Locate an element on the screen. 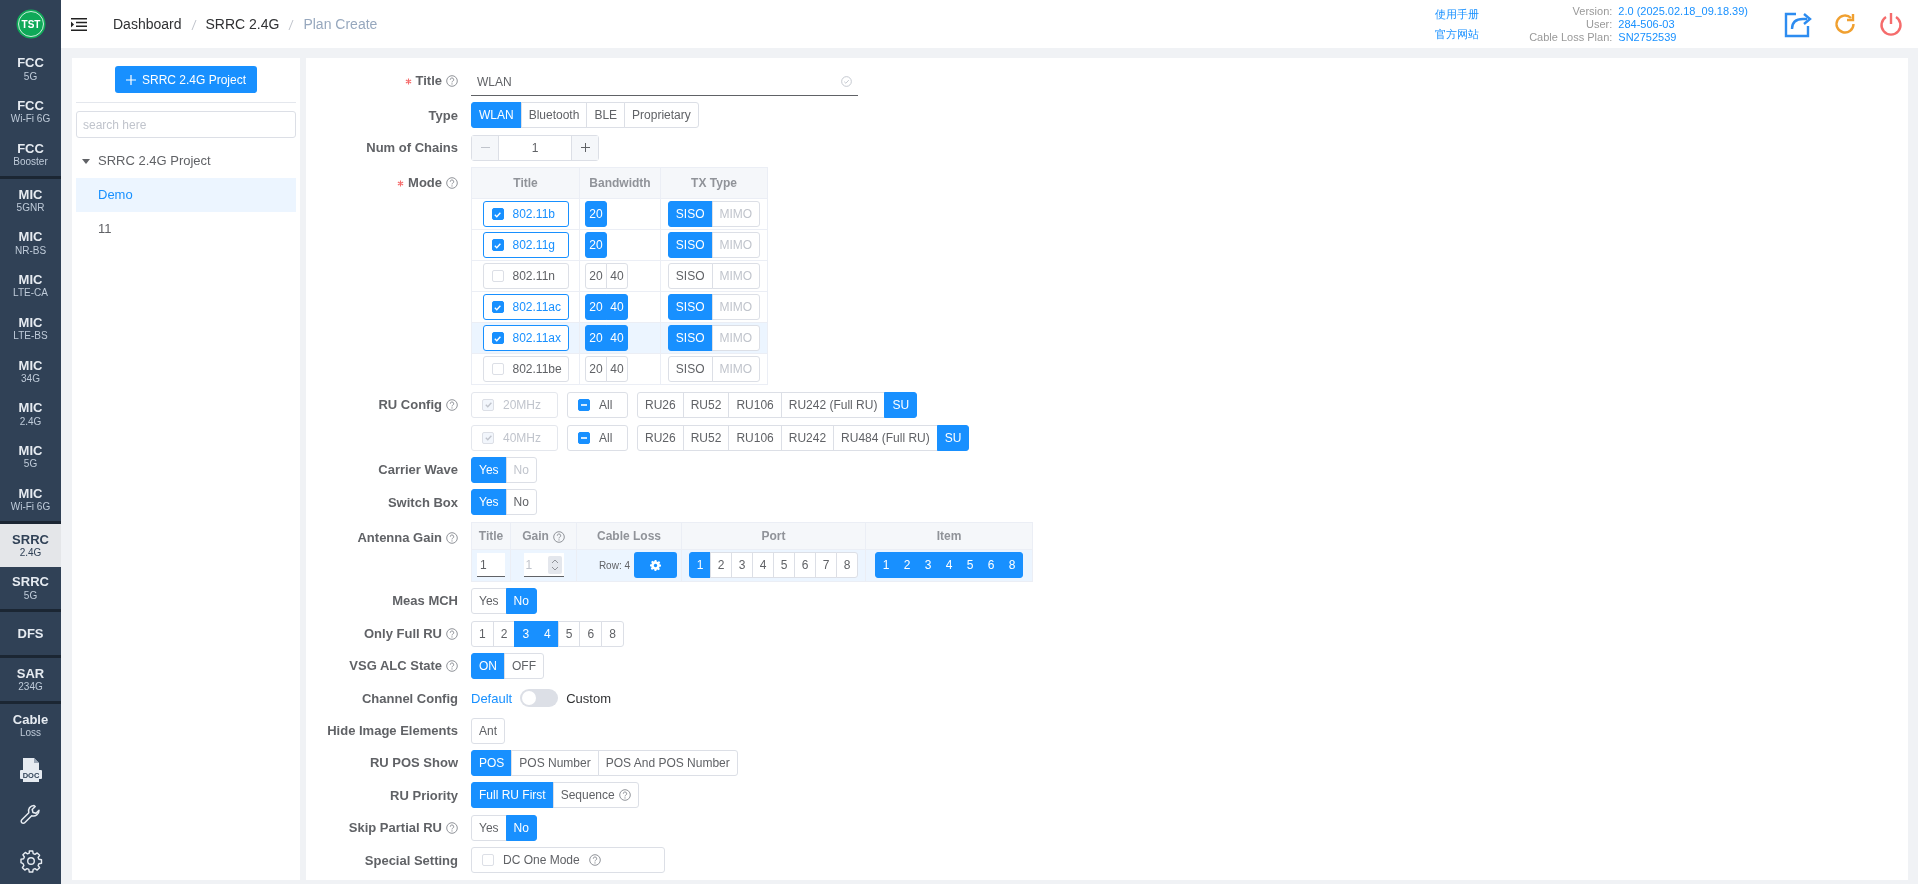  option-button: OFF is located at coordinates (524, 665).